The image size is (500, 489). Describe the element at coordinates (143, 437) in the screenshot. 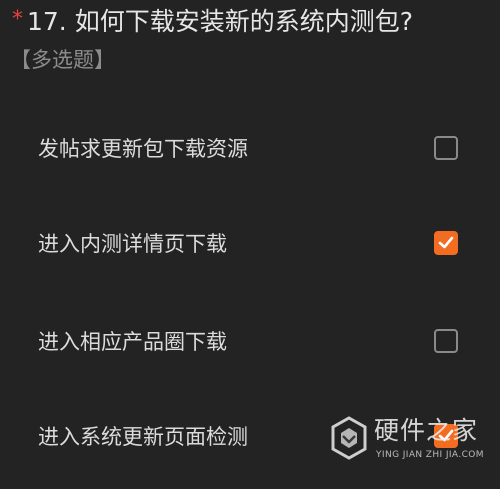

I see `option-label: 进入系统更新页面检测` at that location.